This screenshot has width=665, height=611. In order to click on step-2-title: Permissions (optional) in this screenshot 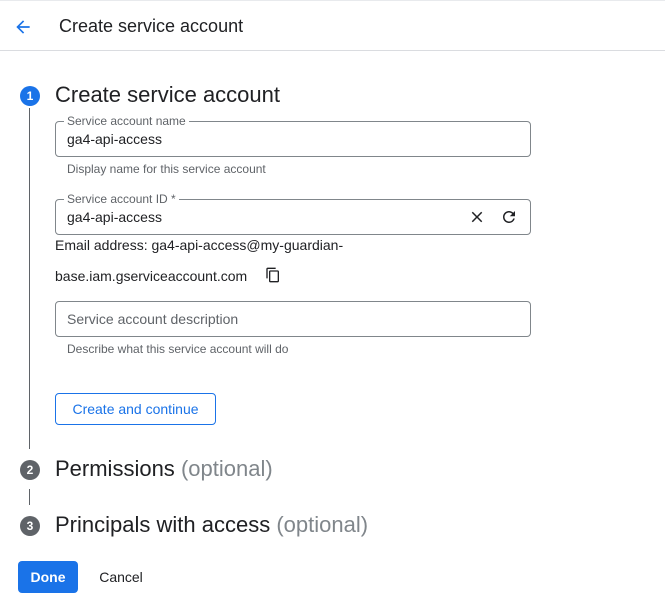, I will do `click(164, 469)`.